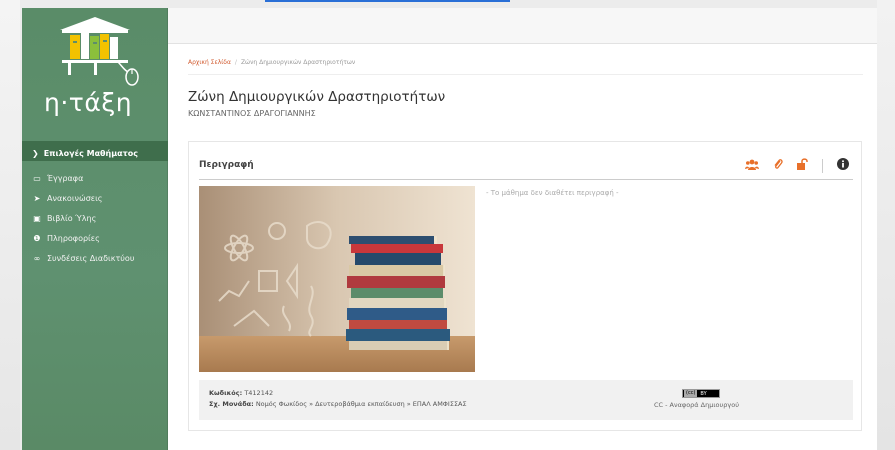  I want to click on chevron-down-icon: ❯, so click(35, 153).